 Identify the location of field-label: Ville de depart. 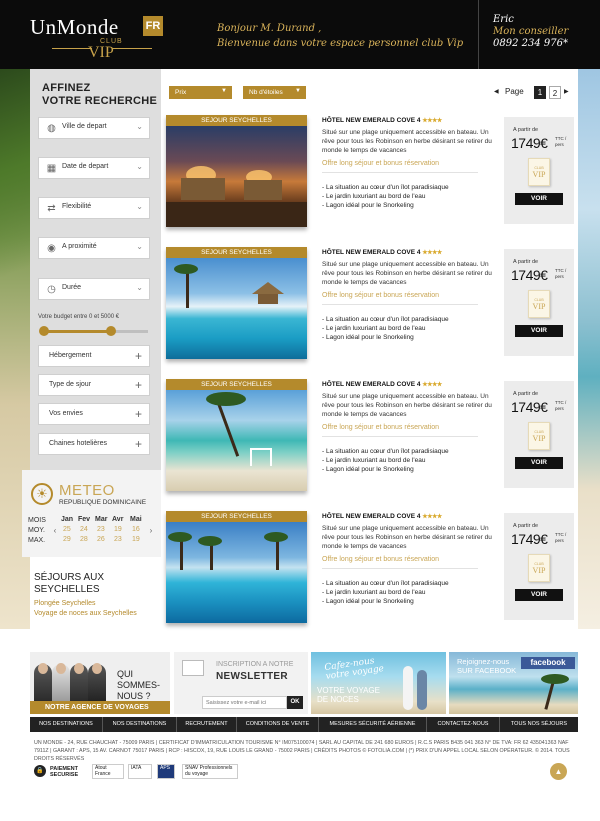
(84, 126).